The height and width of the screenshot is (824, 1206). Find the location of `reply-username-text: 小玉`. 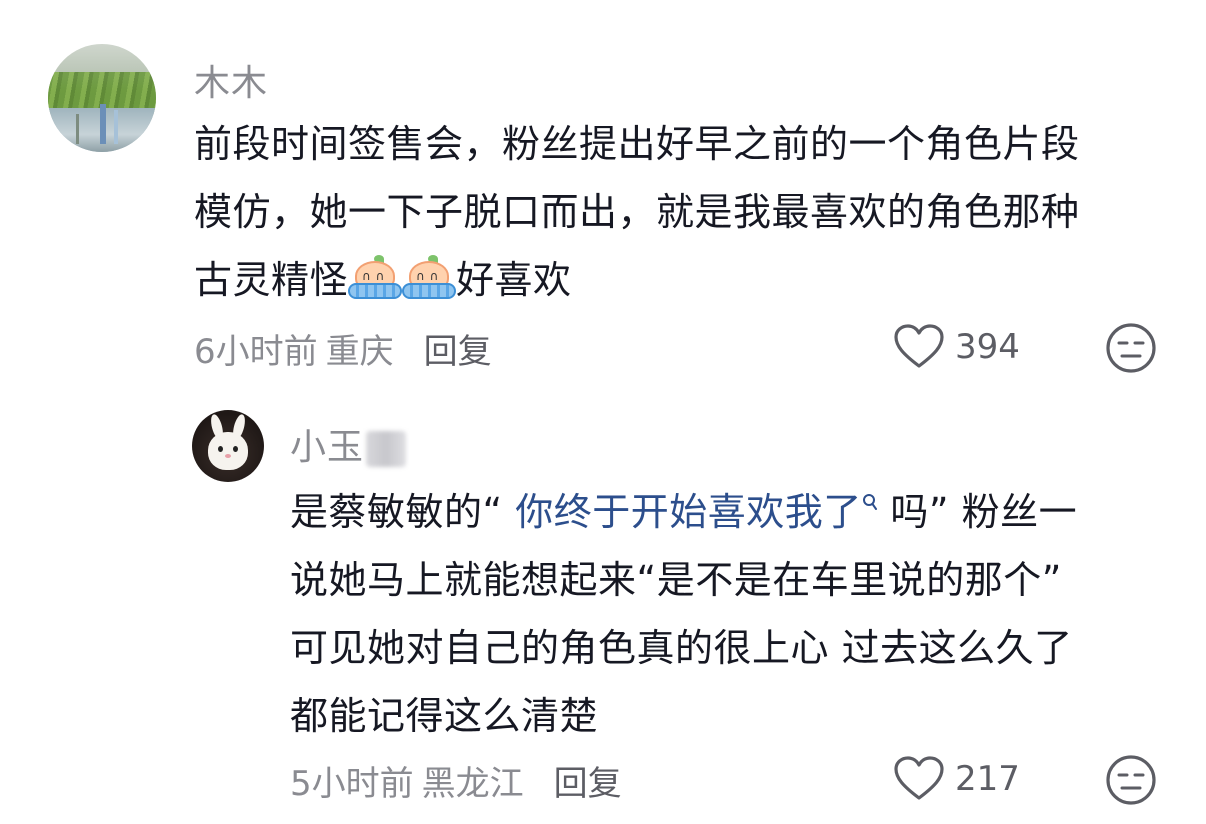

reply-username-text: 小玉 is located at coordinates (327, 447).